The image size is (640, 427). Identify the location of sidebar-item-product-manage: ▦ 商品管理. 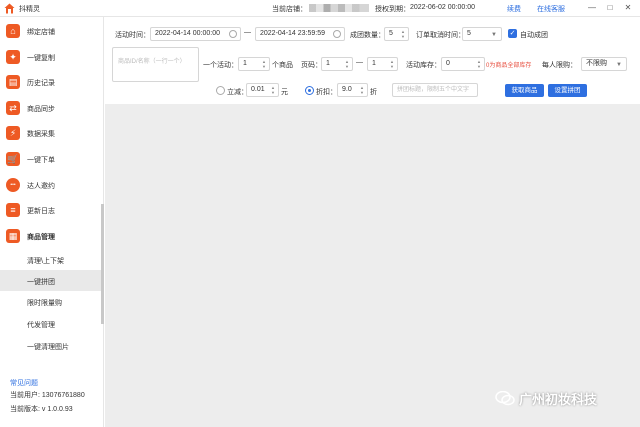
(52, 236).